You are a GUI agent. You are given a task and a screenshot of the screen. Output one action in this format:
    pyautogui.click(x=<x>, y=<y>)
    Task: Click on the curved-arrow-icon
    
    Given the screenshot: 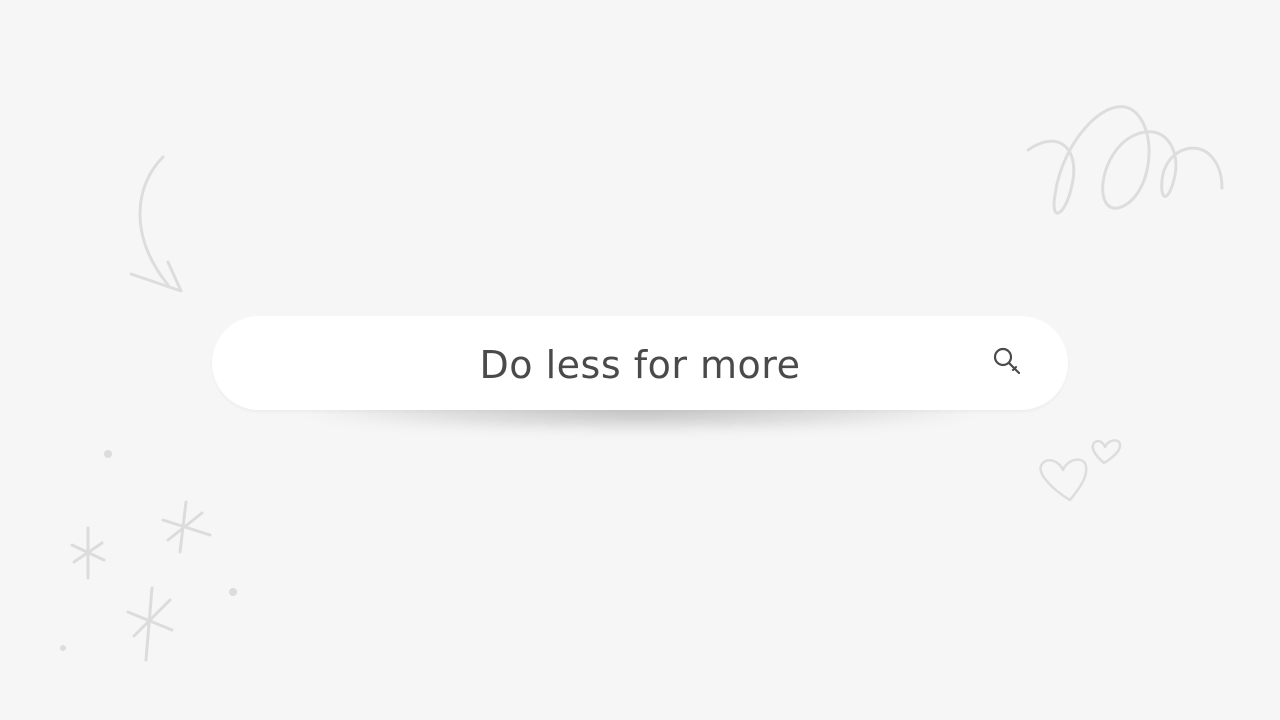 What is the action you would take?
    pyautogui.click(x=156, y=224)
    